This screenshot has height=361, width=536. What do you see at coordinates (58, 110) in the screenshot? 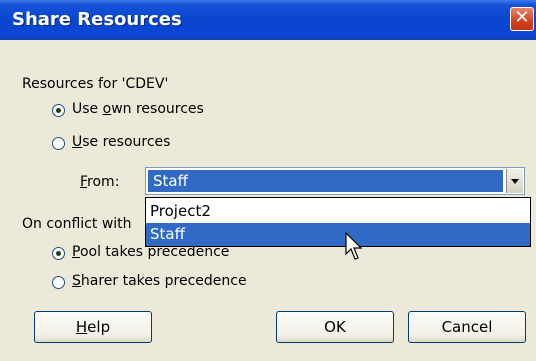
I see `use-own-resources-radio` at bounding box center [58, 110].